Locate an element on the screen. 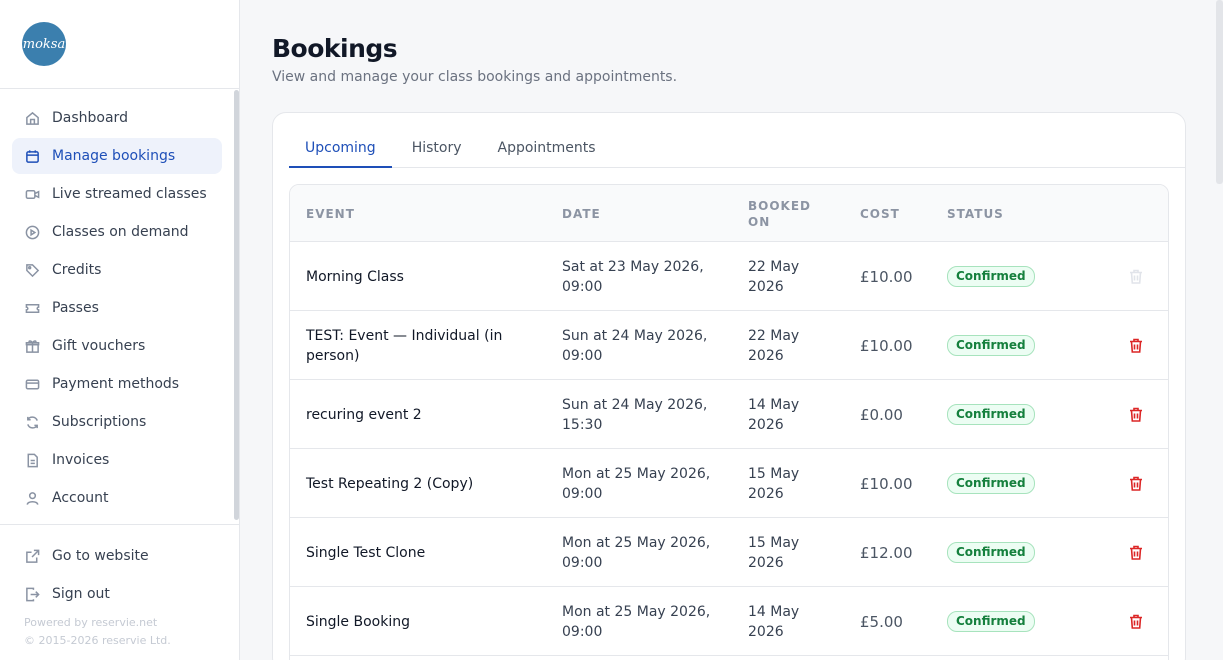 Image resolution: width=1223 pixels, height=660 pixels. event-date-text: Sun at 24 May 2026, 15:30 is located at coordinates (634, 415).